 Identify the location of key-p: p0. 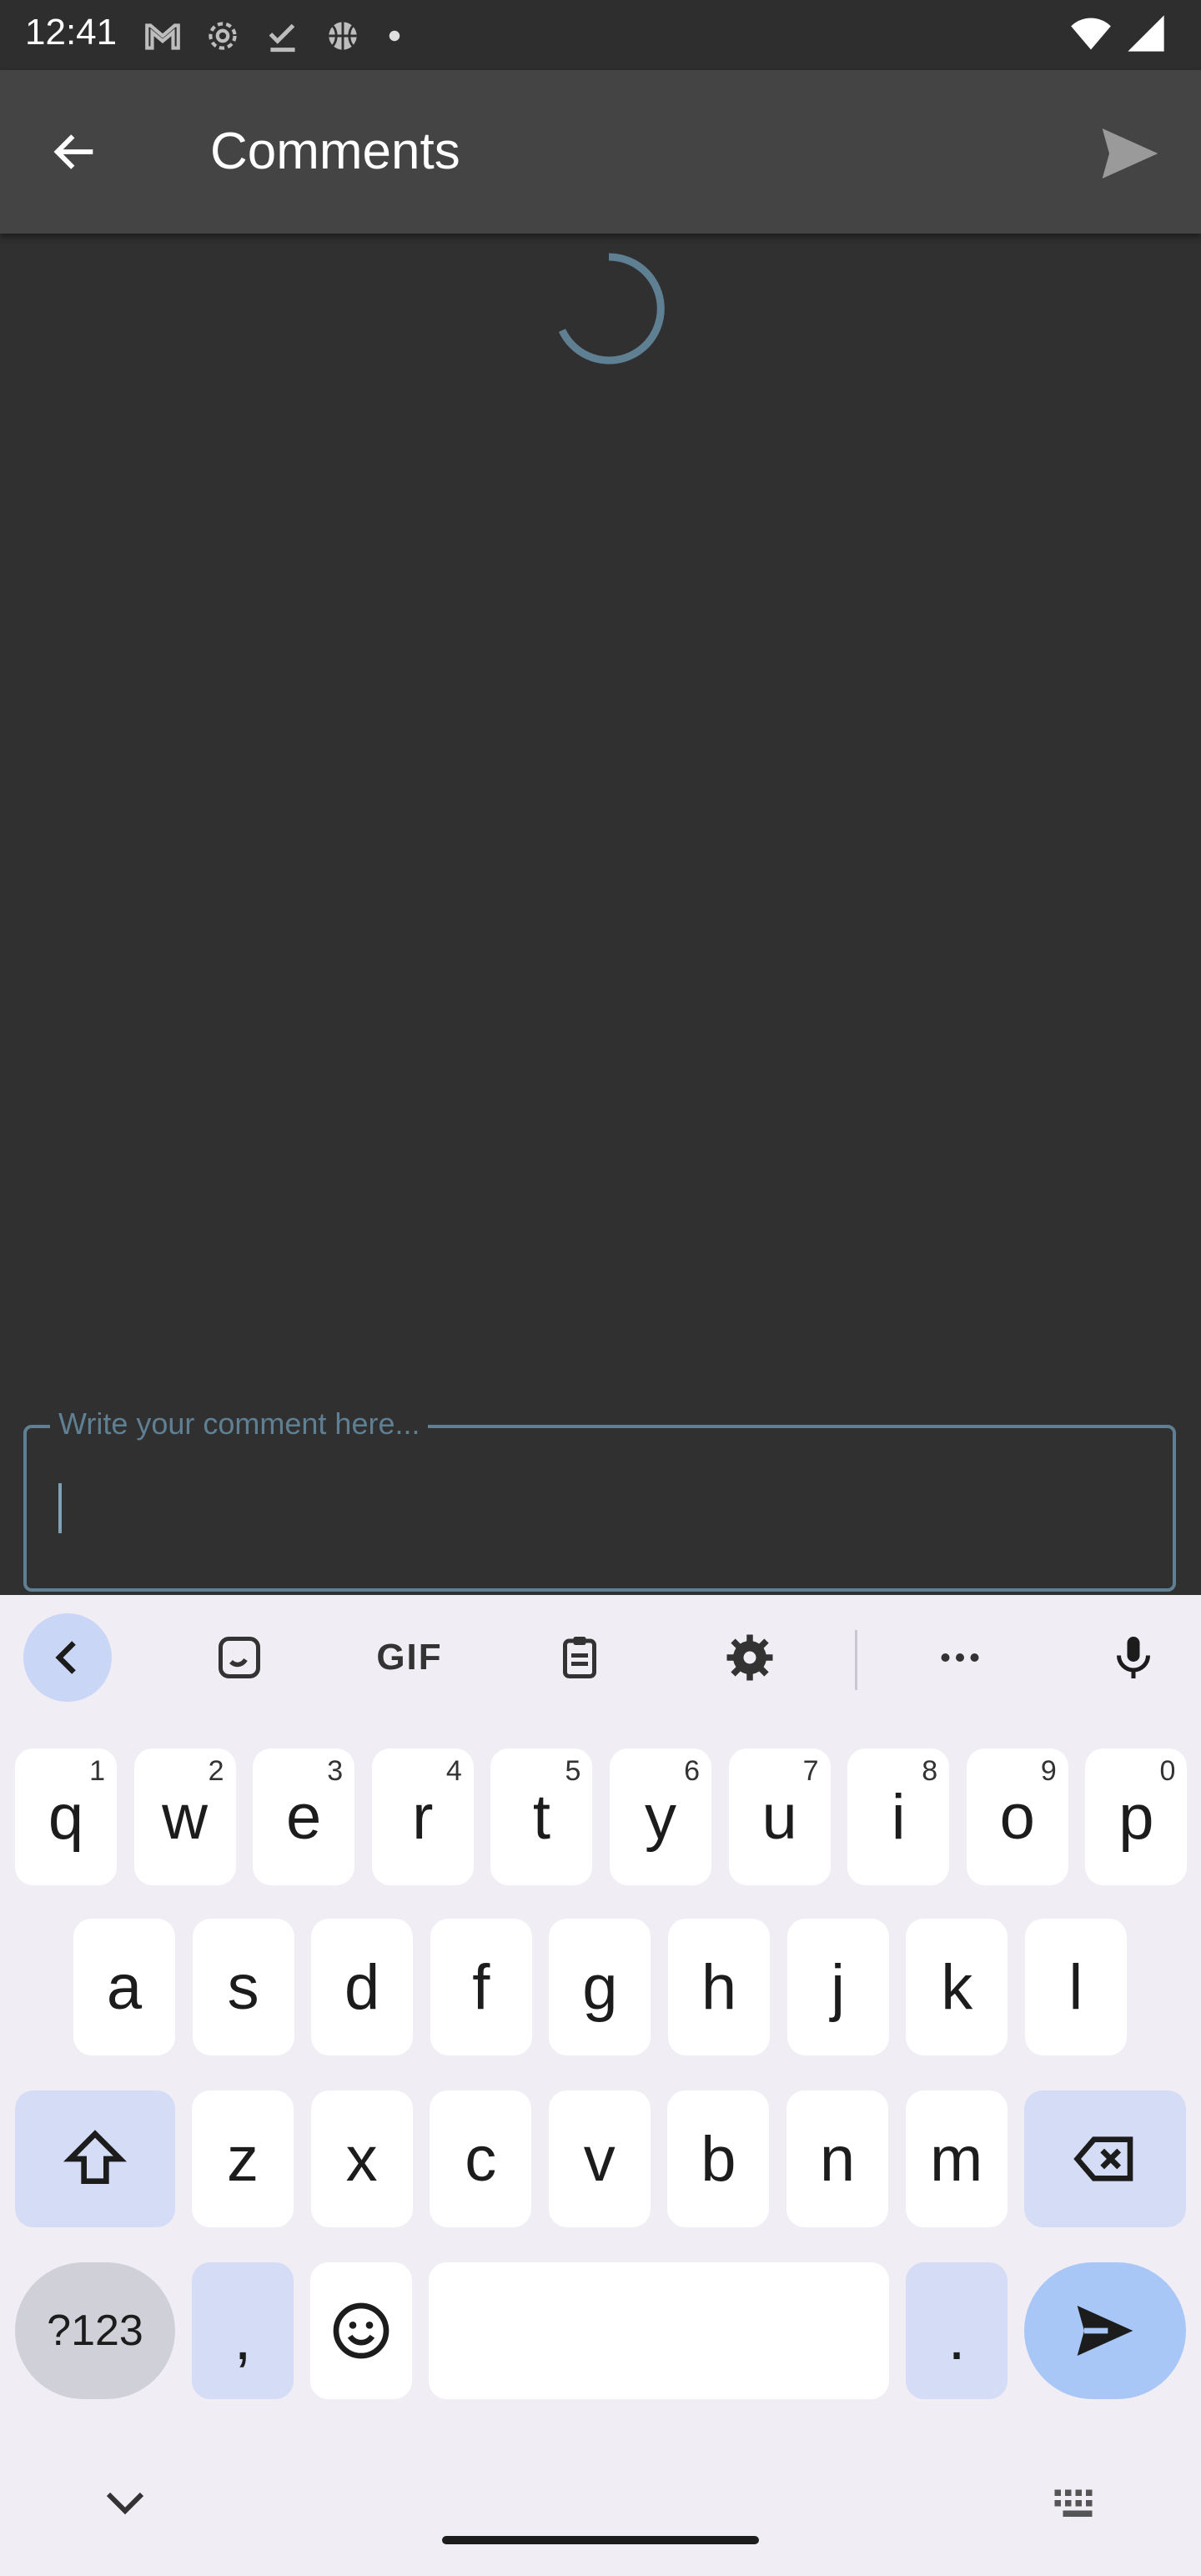
(1137, 1816).